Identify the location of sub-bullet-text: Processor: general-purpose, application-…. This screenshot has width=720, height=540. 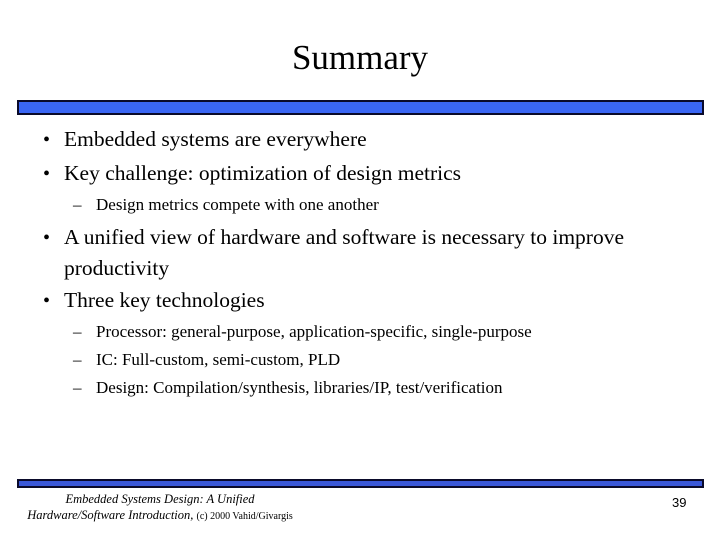
(314, 331).